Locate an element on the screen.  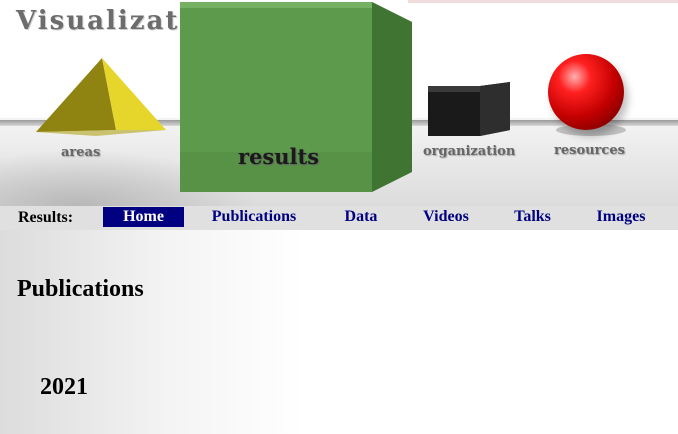
resources-sphere-icon is located at coordinates (586, 92).